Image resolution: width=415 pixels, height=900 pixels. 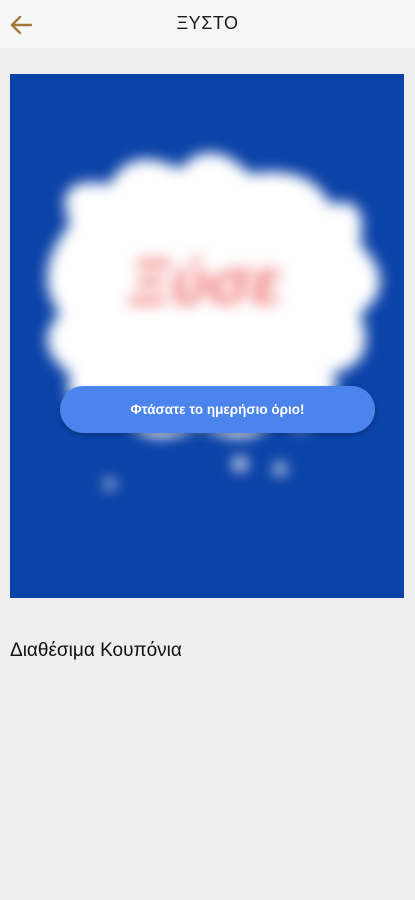 I want to click on daily-limit-text: Φτάσατε το ημερήσιο όριο!, so click(x=217, y=409).